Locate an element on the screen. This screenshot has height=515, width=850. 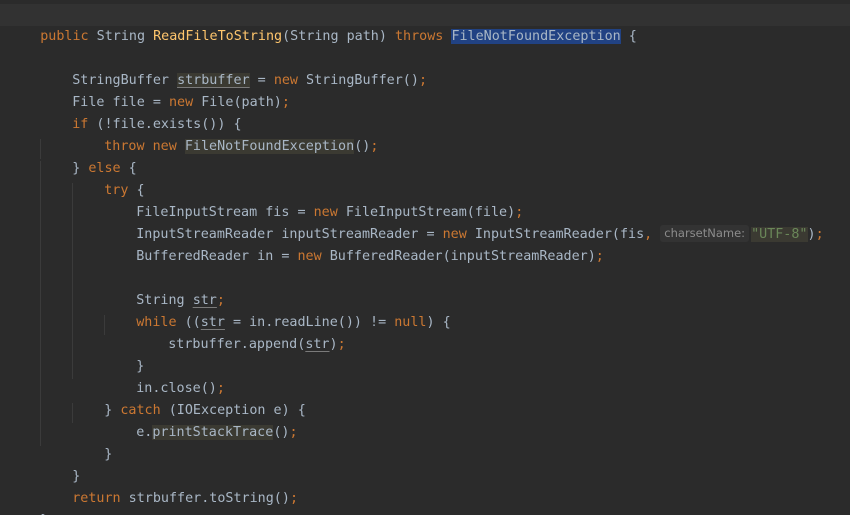
code-line-17: in.close(); is located at coordinates (164, 376).